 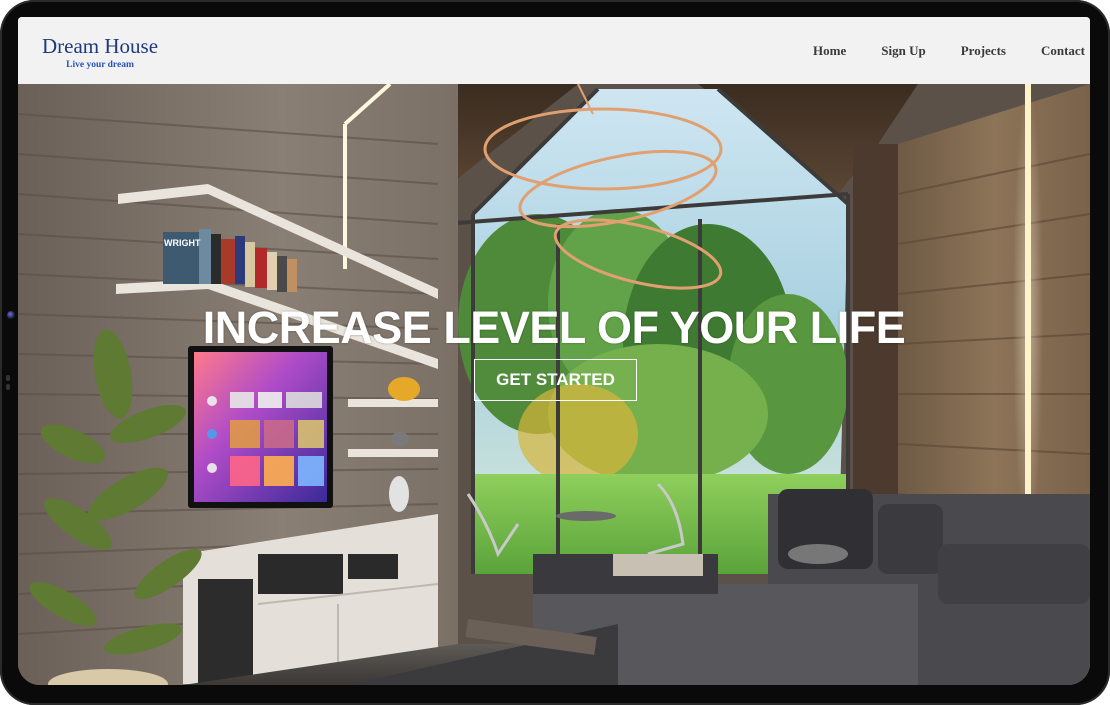 I want to click on main-nav: Home Sign Up Projects Contact, so click(x=934, y=51).